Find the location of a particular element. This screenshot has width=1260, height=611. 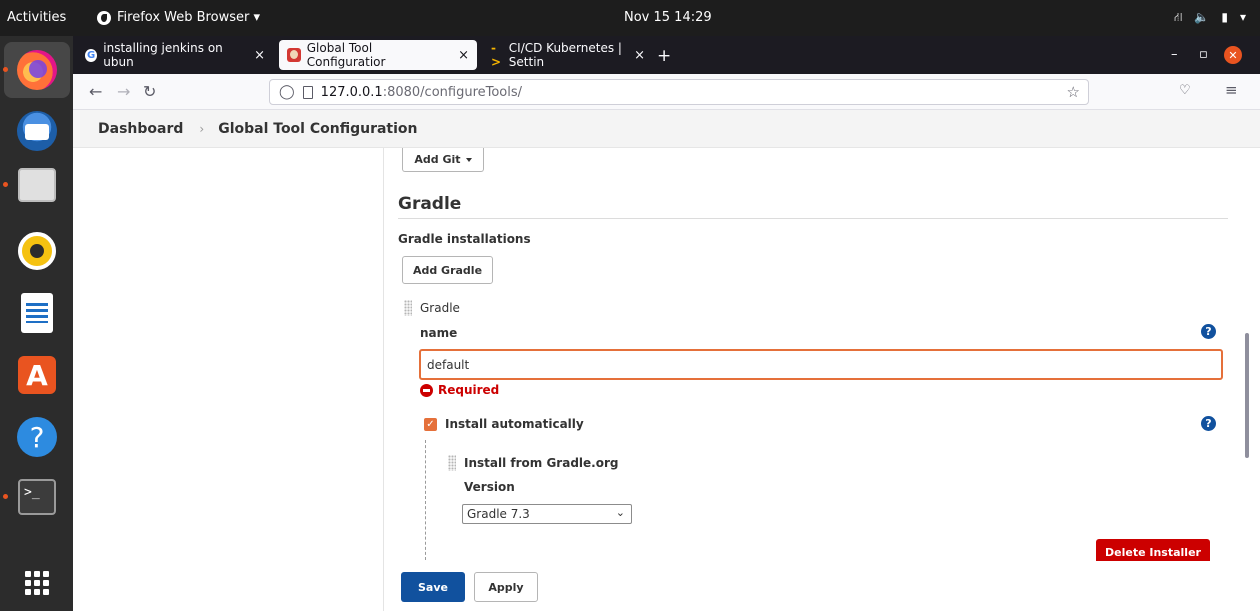

pocket-icon: ♡ is located at coordinates (1185, 90).